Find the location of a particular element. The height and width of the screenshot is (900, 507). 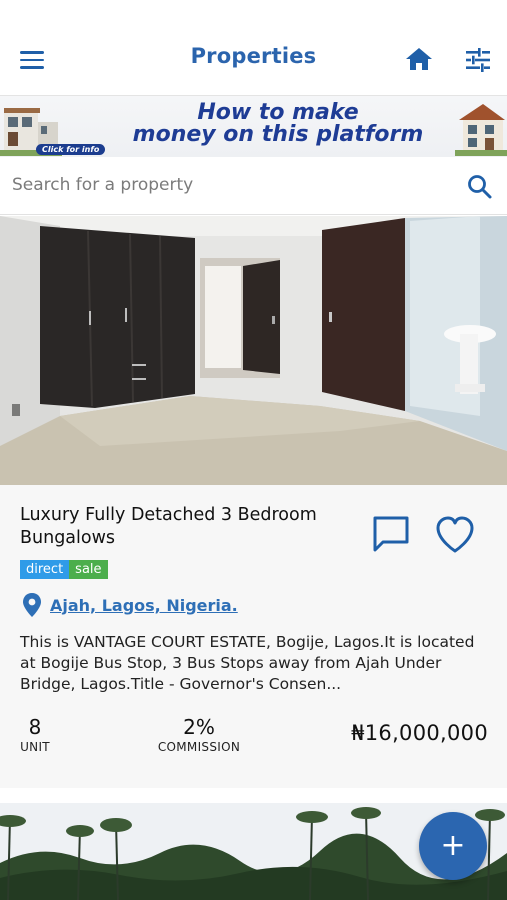

chat-icon is located at coordinates (391, 534).